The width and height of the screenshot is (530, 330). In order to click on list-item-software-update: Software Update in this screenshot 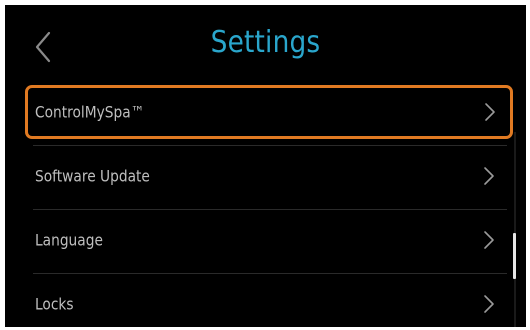, I will do `click(269, 176)`.